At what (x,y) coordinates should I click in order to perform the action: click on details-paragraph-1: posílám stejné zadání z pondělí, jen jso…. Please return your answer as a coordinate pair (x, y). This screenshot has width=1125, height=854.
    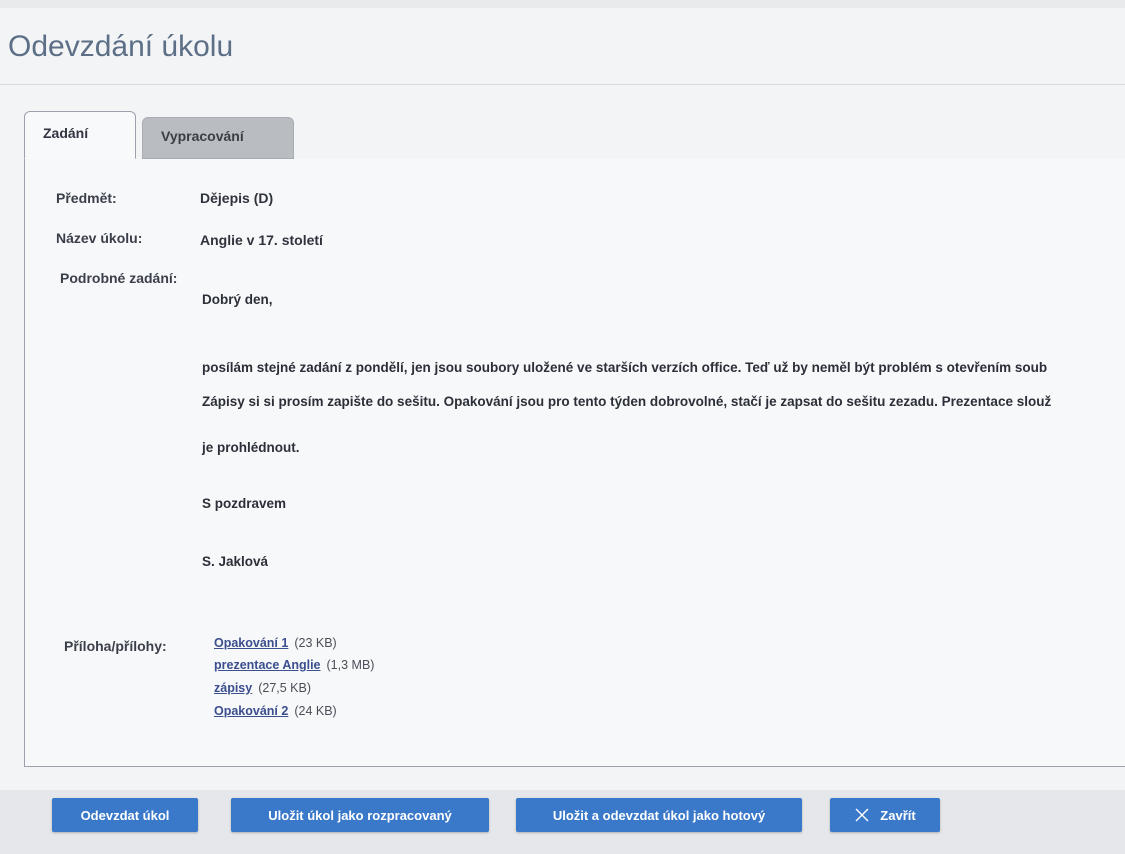
    Looking at the image, I should click on (625, 367).